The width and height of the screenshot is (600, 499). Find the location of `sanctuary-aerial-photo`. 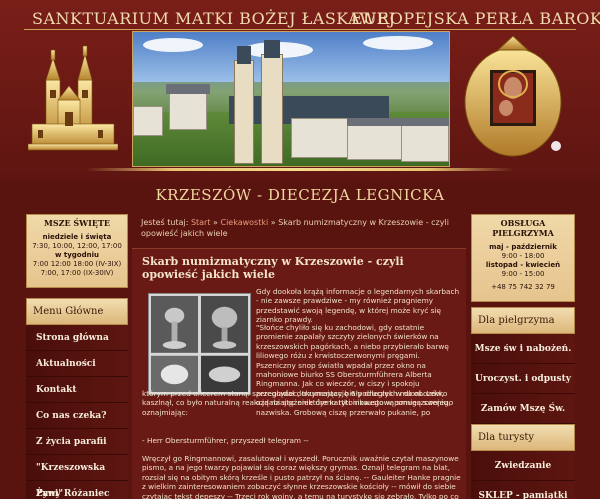

sanctuary-aerial-photo is located at coordinates (291, 99).